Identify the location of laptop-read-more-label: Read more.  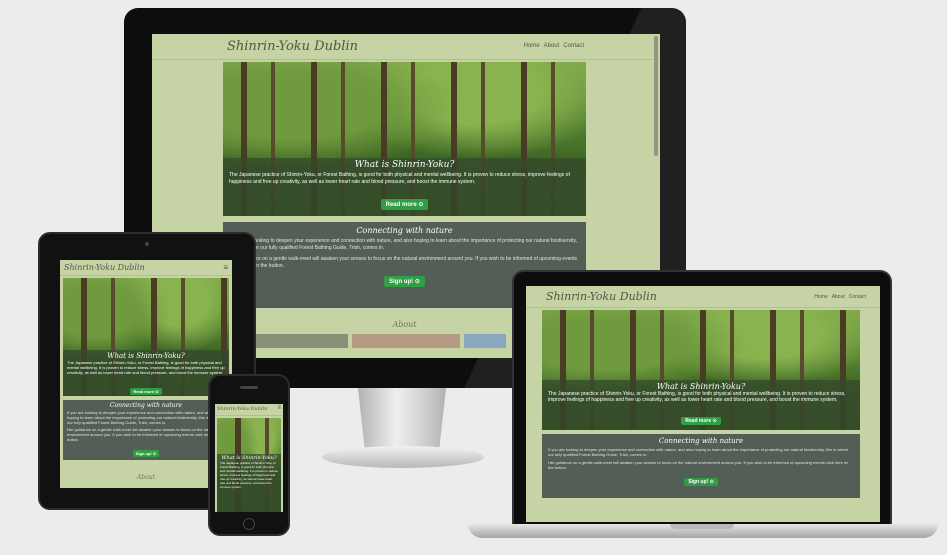
(698, 421).